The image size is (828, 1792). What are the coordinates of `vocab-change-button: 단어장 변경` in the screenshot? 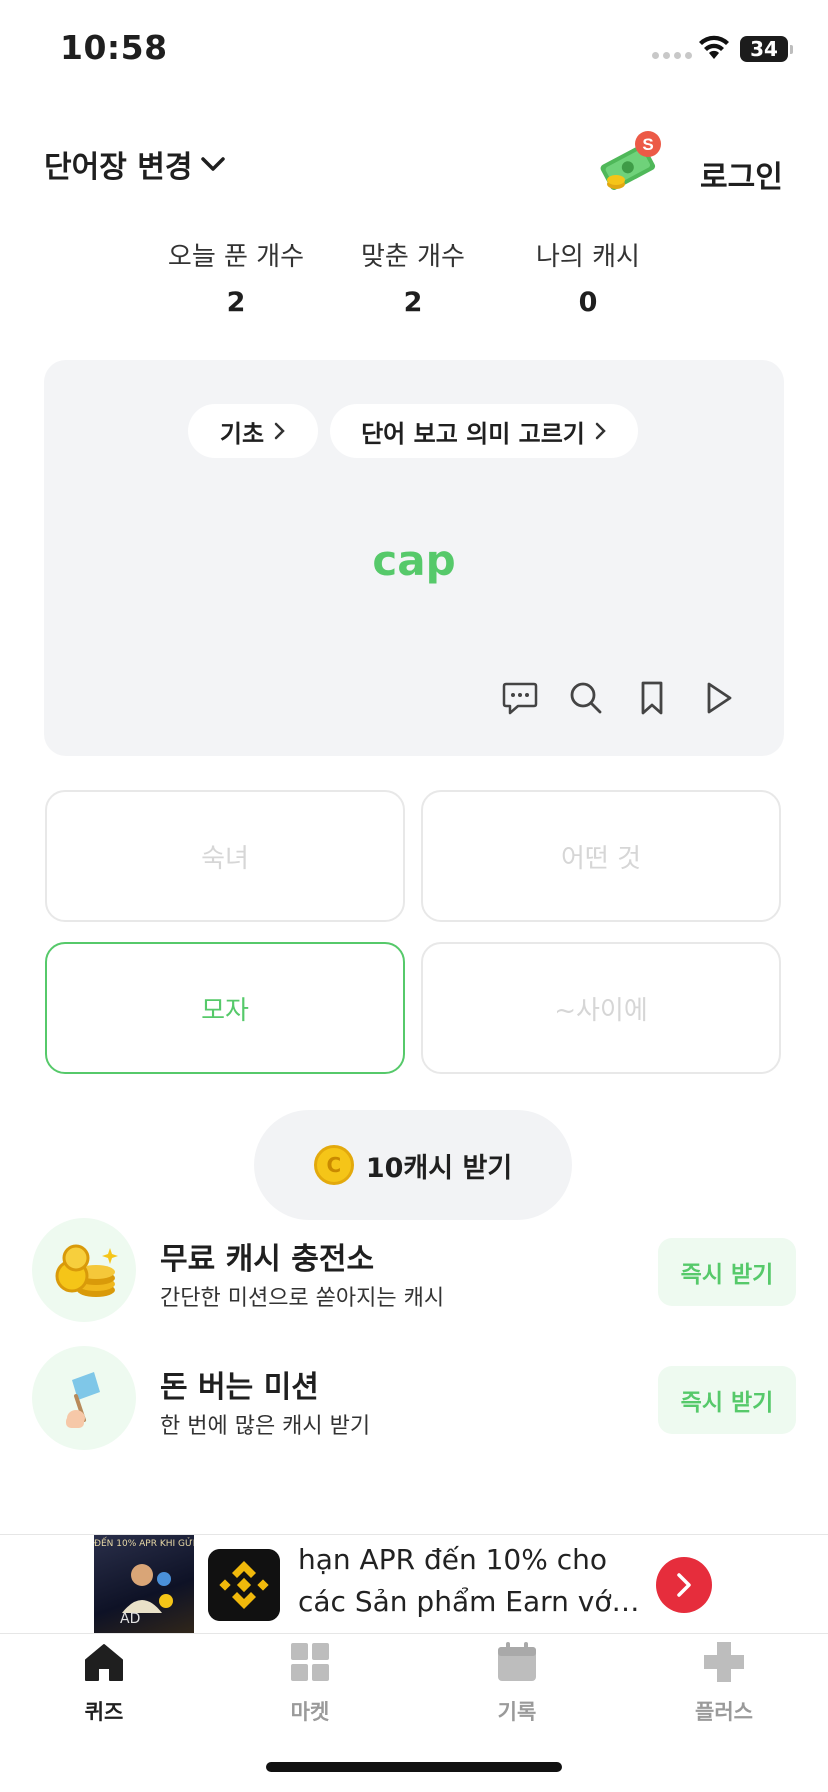 It's located at (135, 164).